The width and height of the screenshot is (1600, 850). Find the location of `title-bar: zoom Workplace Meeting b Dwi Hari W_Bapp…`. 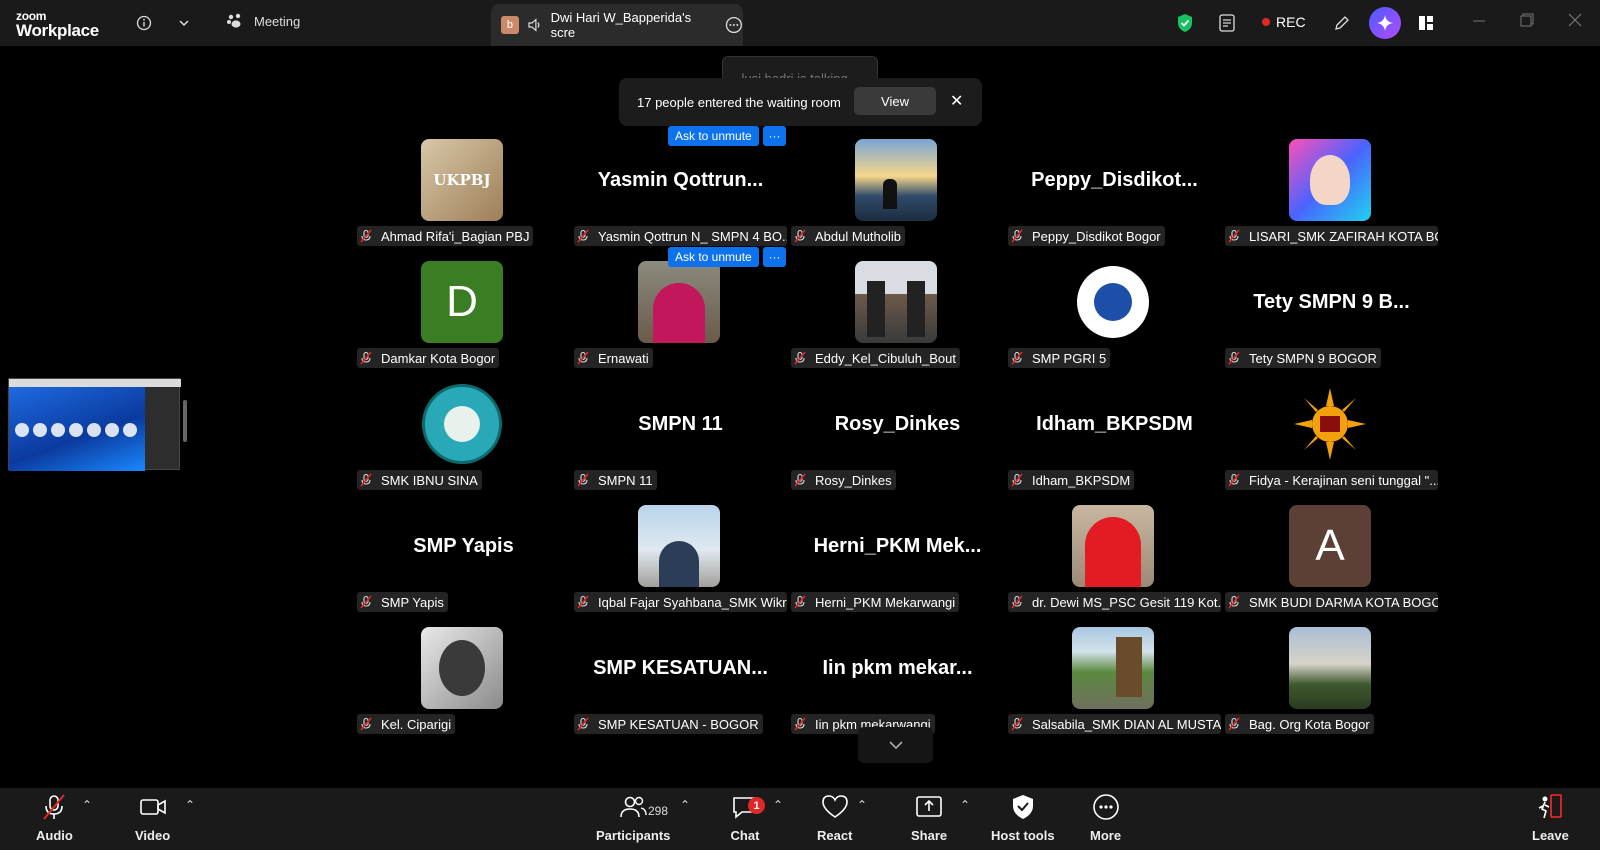

title-bar: zoom Workplace Meeting b Dwi Hari W_Bapp… is located at coordinates (800, 23).